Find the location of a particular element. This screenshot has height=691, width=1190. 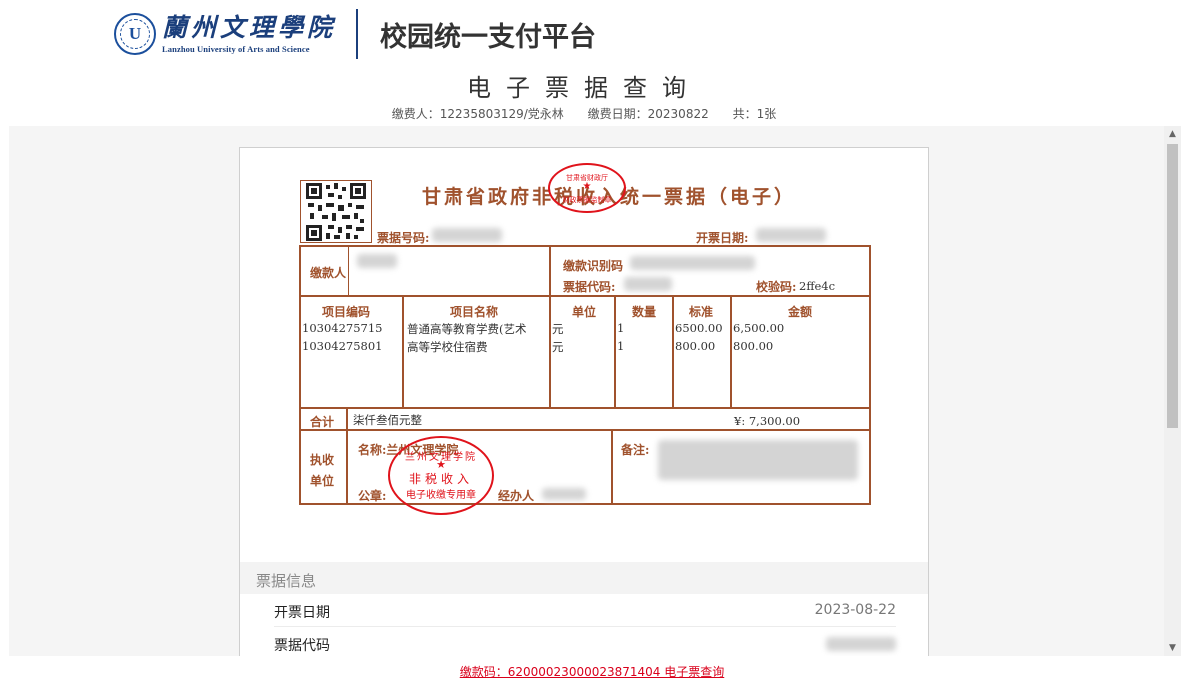

logo-english-name: Lanzhou University of Arts and Science is located at coordinates (236, 49).